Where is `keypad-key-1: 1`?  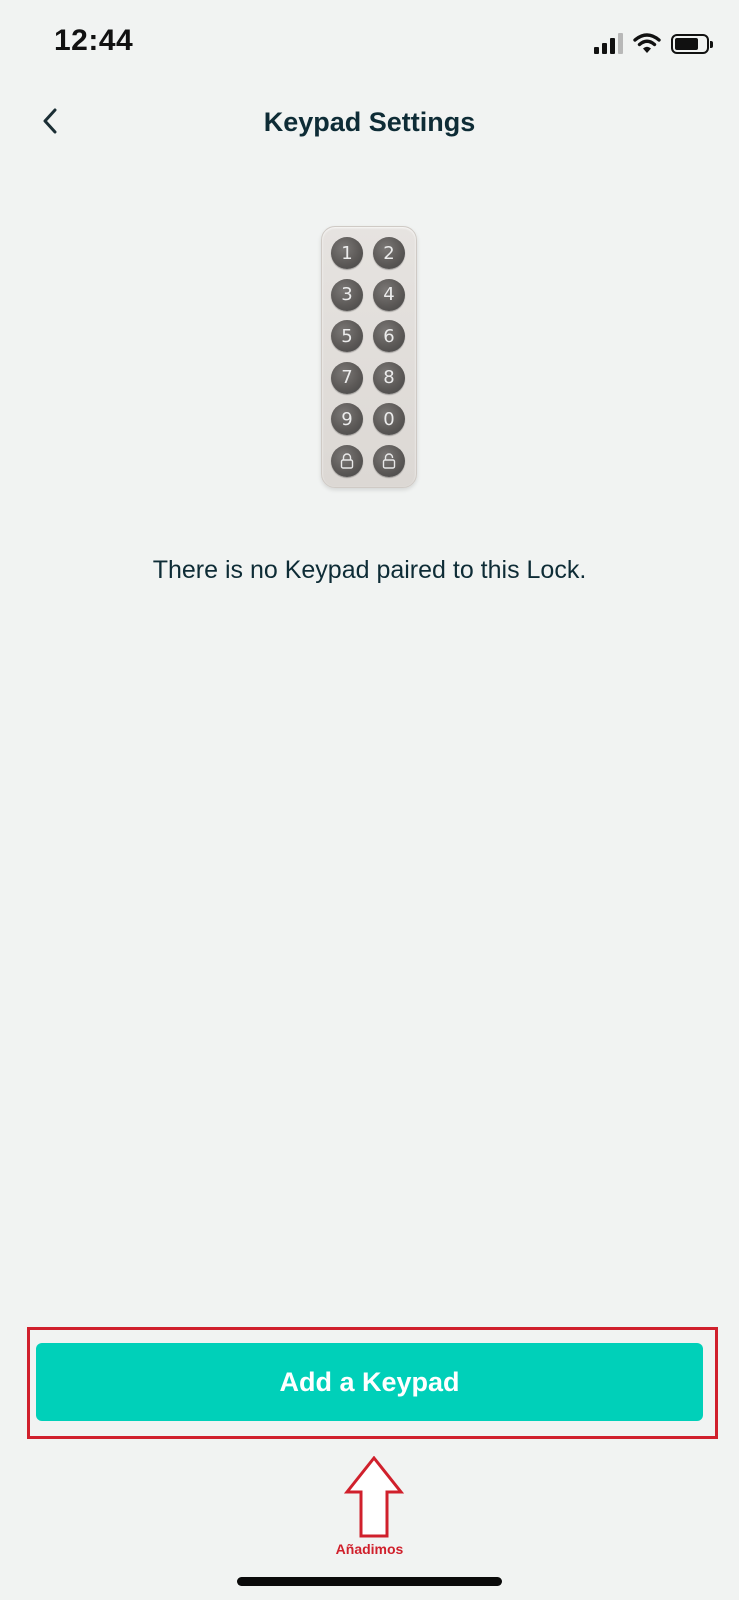 keypad-key-1: 1 is located at coordinates (347, 253).